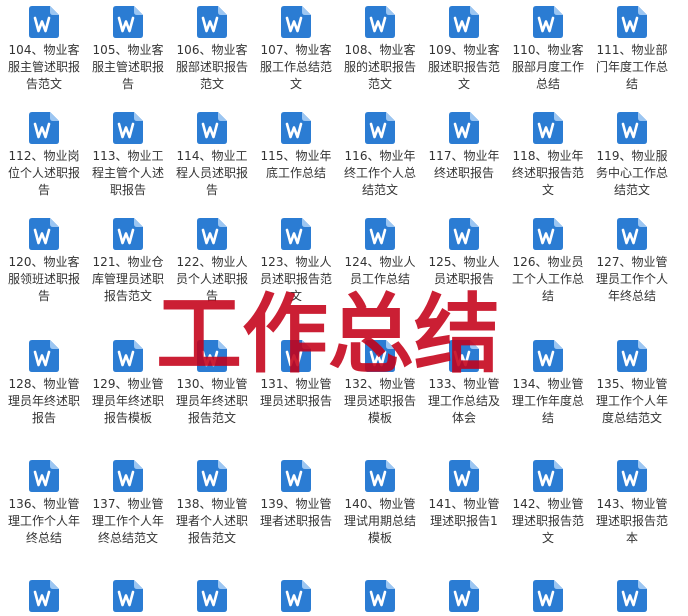  I want to click on file-item: 138、物业管理者个人述职报告范文, so click(212, 503).